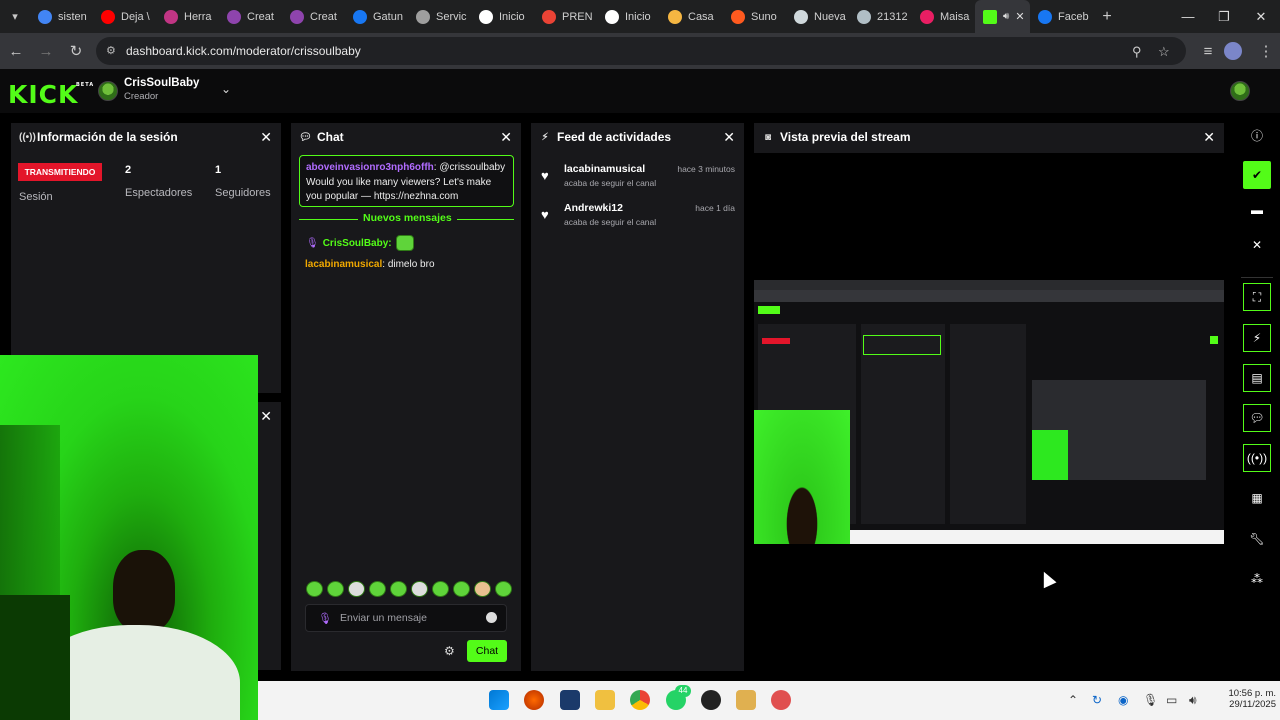  What do you see at coordinates (376, 16) in the screenshot?
I see `browser-tab: Gatun` at bounding box center [376, 16].